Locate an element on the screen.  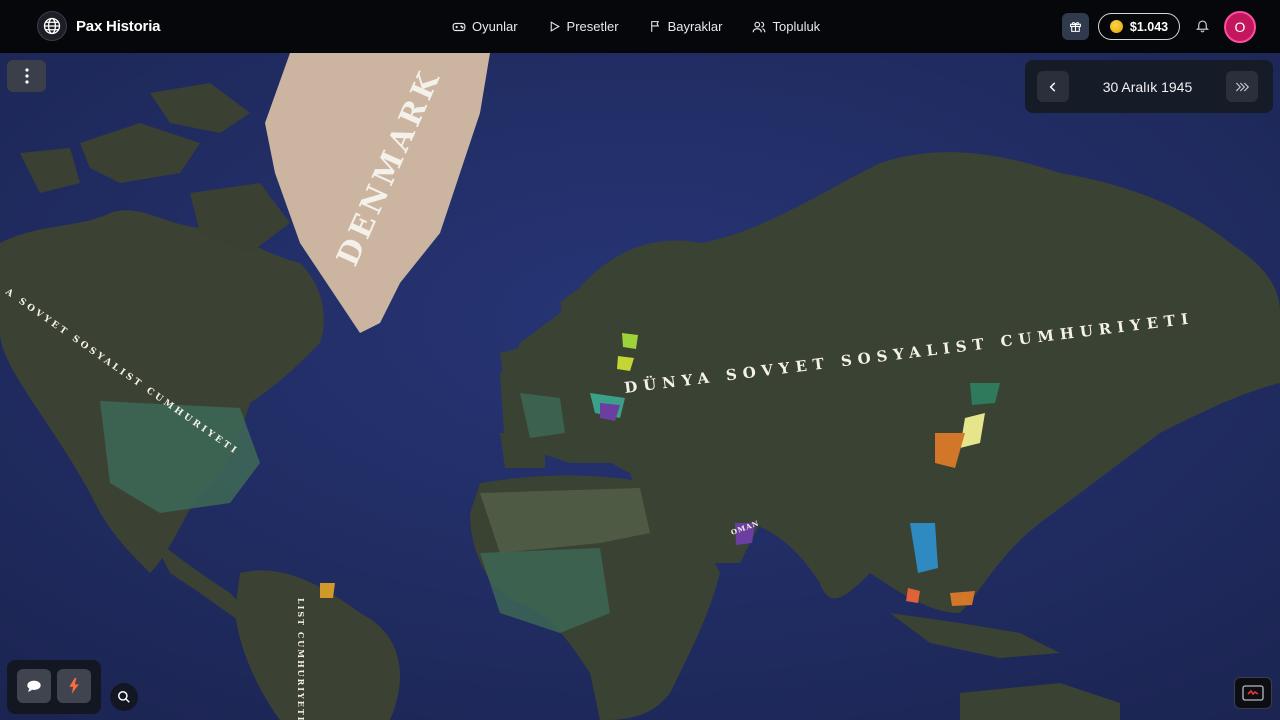
current-date: 30 Aralık 1945 is located at coordinates (1147, 86).